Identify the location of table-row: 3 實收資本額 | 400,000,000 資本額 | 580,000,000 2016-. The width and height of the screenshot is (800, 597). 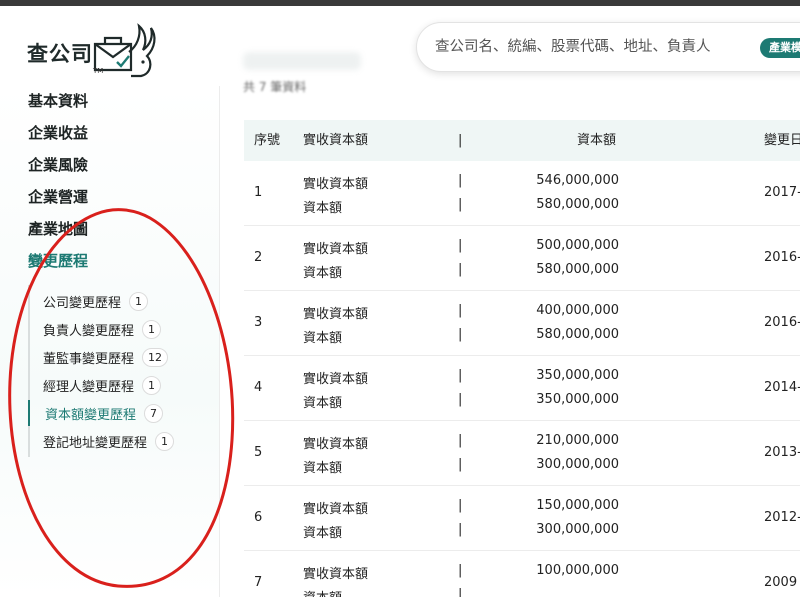
(522, 323).